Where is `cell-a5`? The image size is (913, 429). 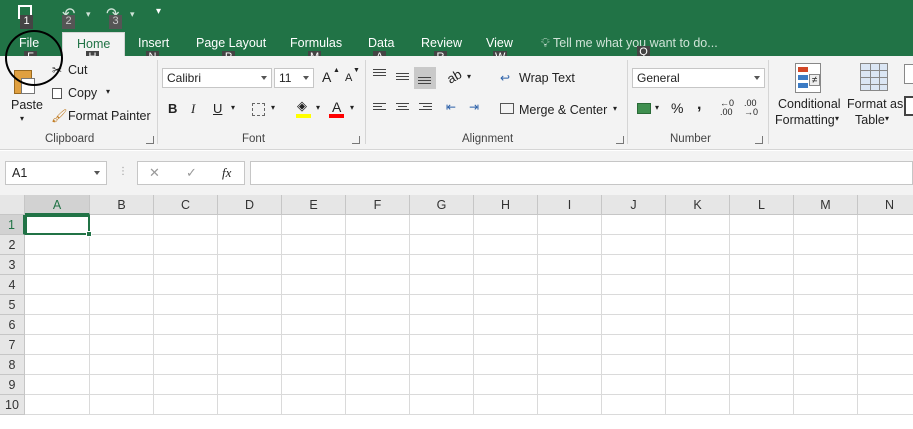 cell-a5 is located at coordinates (57, 305).